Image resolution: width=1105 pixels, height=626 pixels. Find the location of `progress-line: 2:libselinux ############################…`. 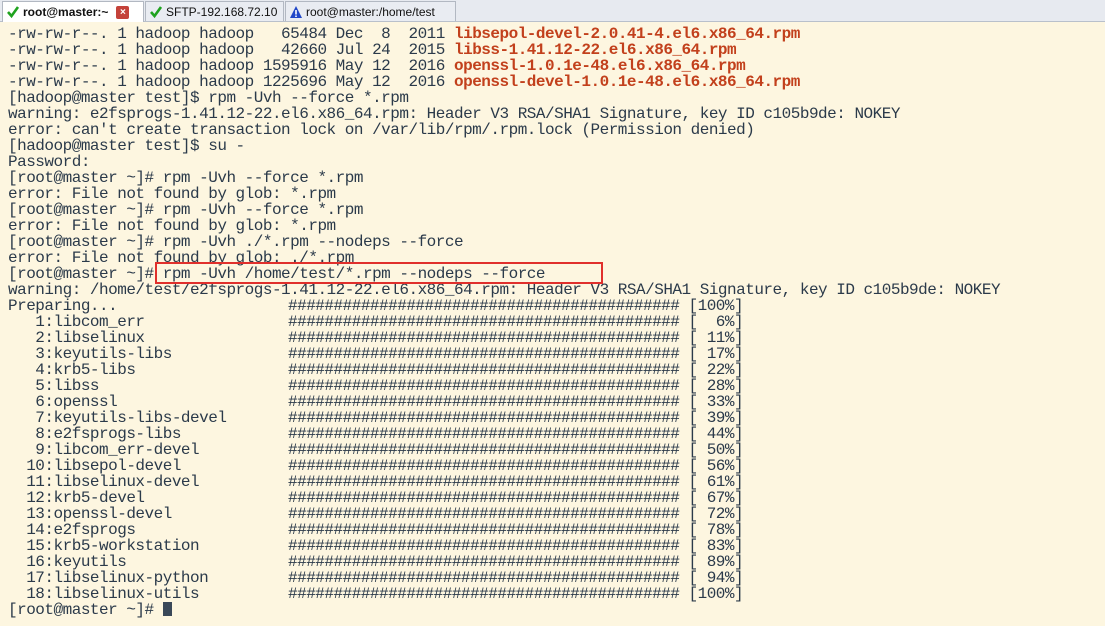

progress-line: 2:libselinux ############################… is located at coordinates (556, 338).